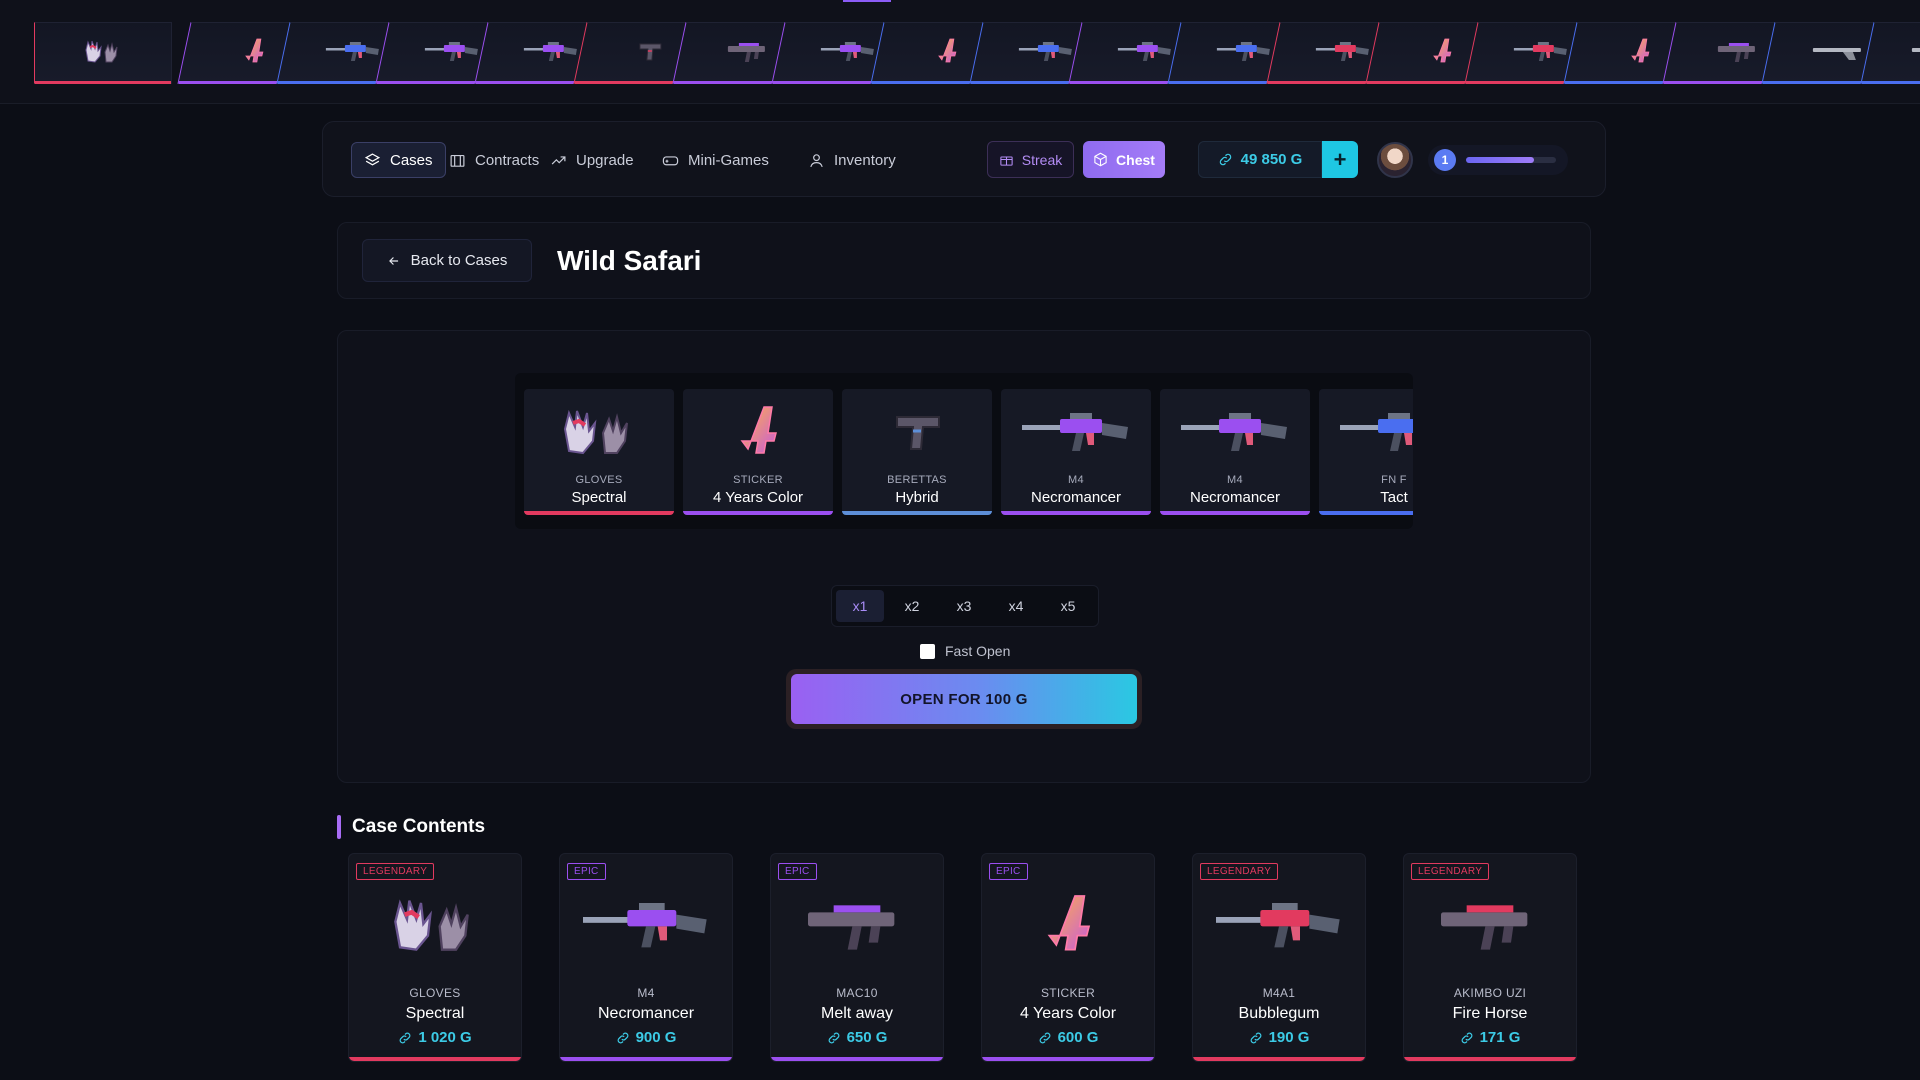 Image resolution: width=1920 pixels, height=1080 pixels. I want to click on nav-inventory: Inventory, so click(852, 160).